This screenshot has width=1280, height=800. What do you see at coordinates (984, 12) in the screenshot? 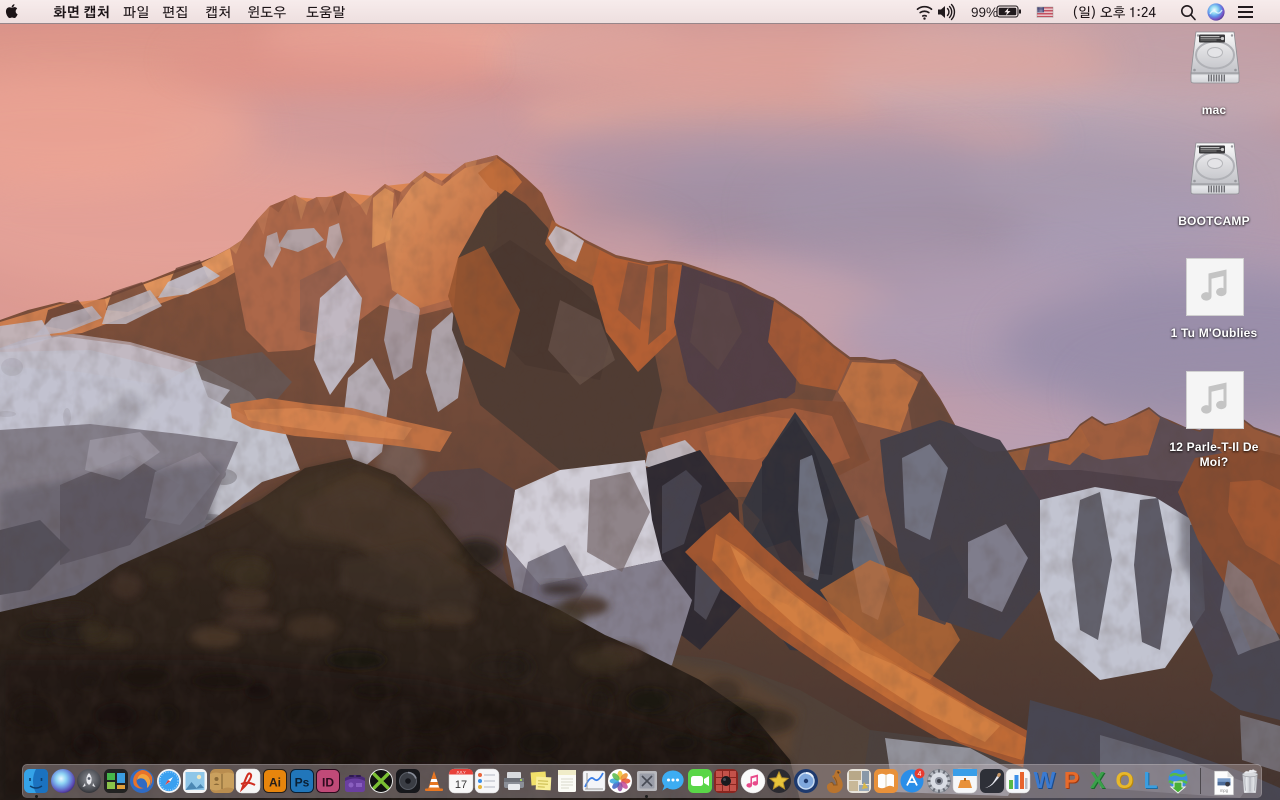
I see `svg-text: 99%` at bounding box center [984, 12].